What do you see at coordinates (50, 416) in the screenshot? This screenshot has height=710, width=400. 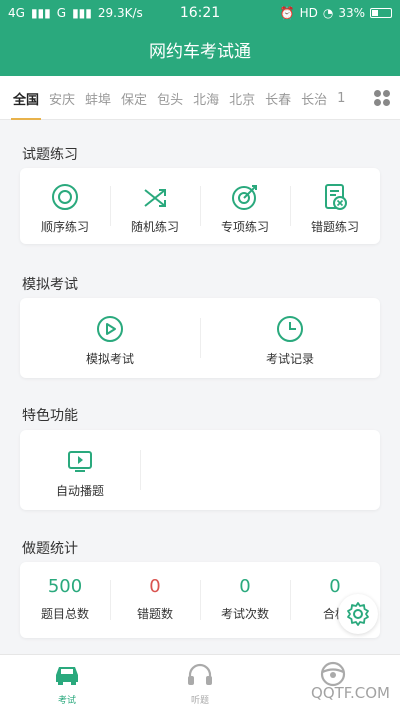 I see `section-title-features: 特色功能` at bounding box center [50, 416].